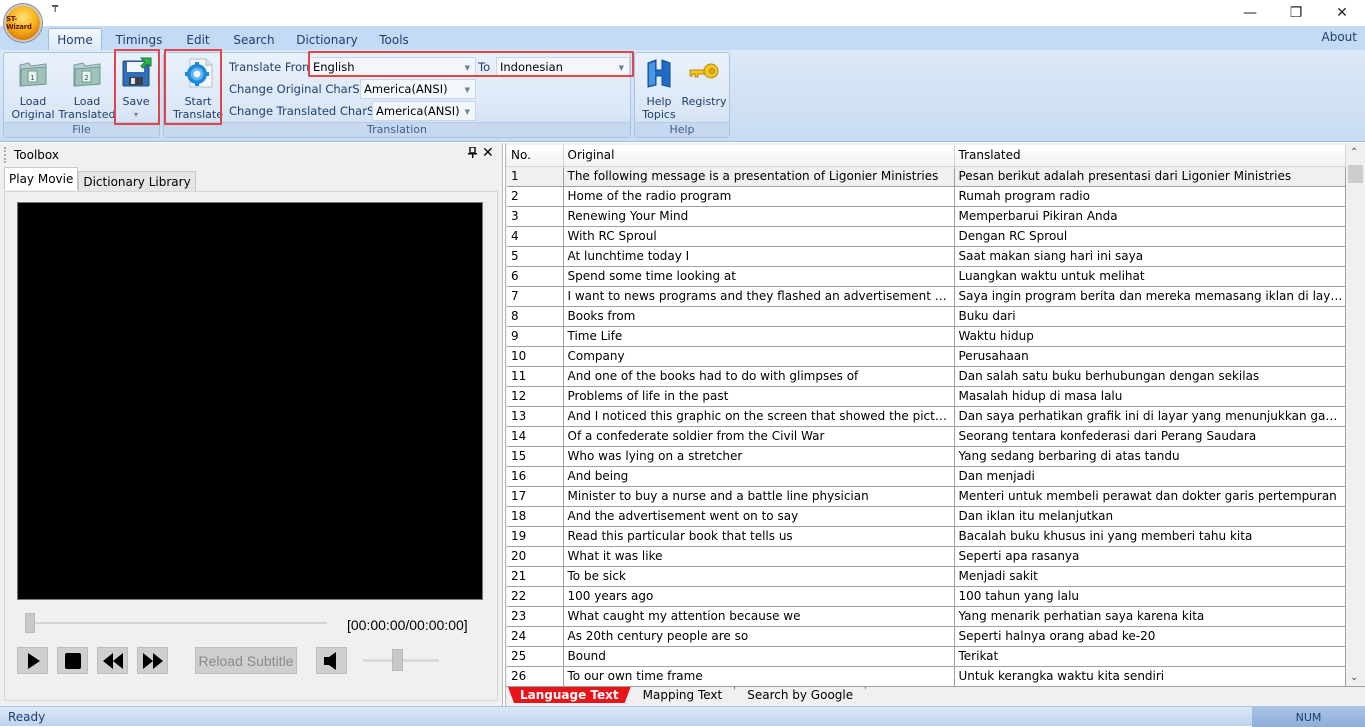 Image resolution: width=1365 pixels, height=727 pixels. I want to click on restore-button: ❐, so click(1296, 13).